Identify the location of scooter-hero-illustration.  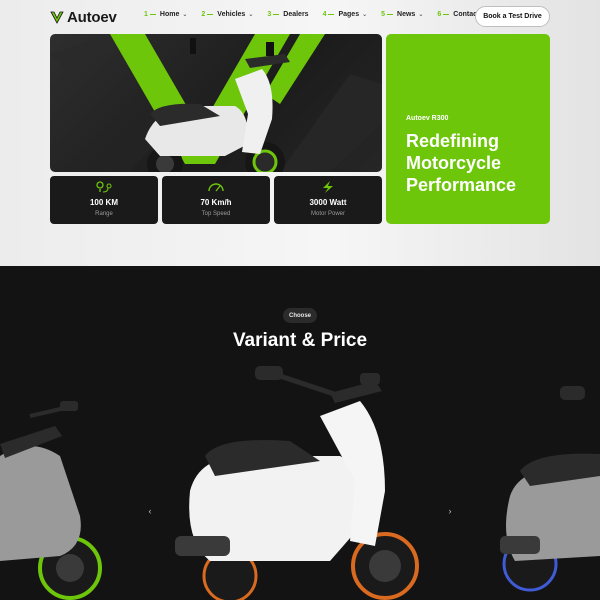
(216, 103).